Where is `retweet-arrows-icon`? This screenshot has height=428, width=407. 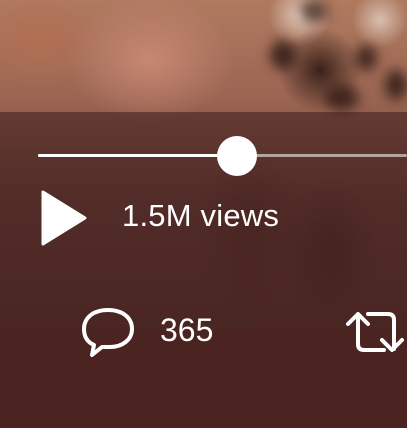
retweet-arrows-icon is located at coordinates (375, 332).